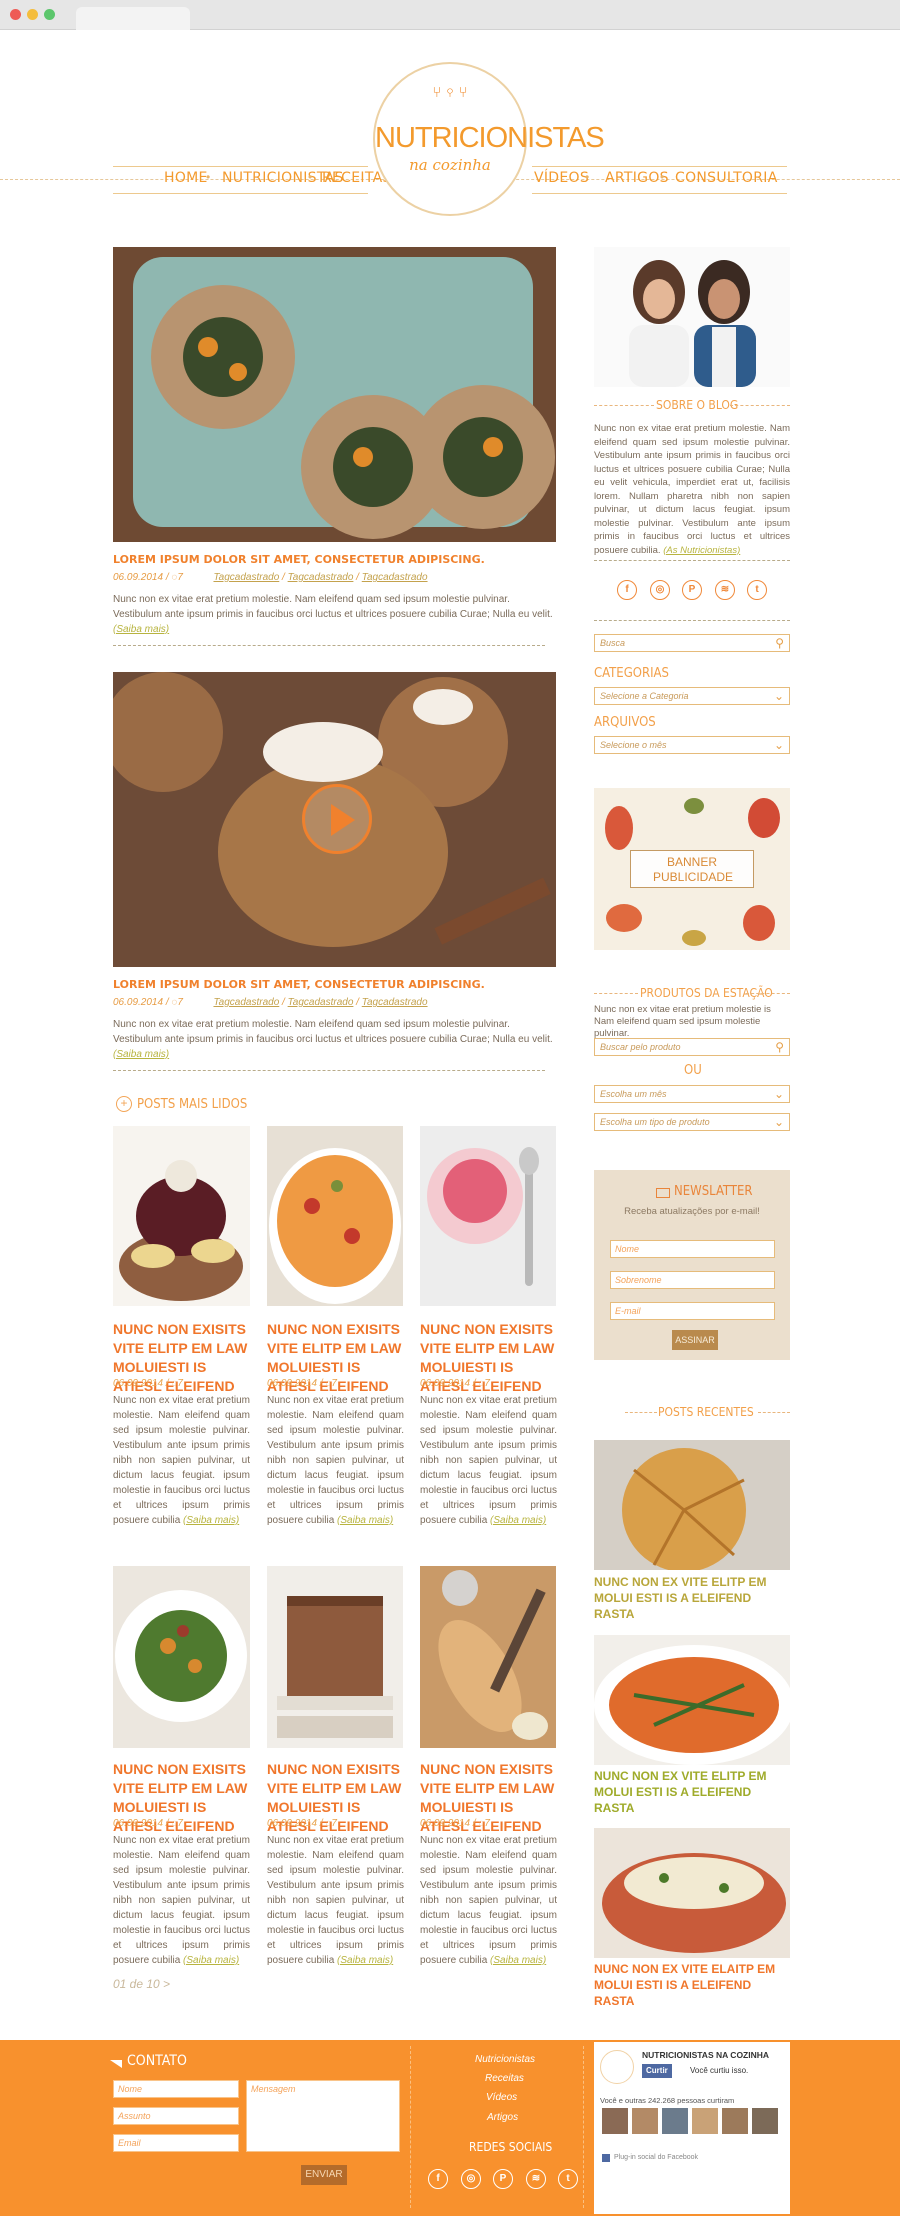 This screenshot has width=900, height=2216. I want to click on footer-link-artigos: Artigos, so click(502, 2117).